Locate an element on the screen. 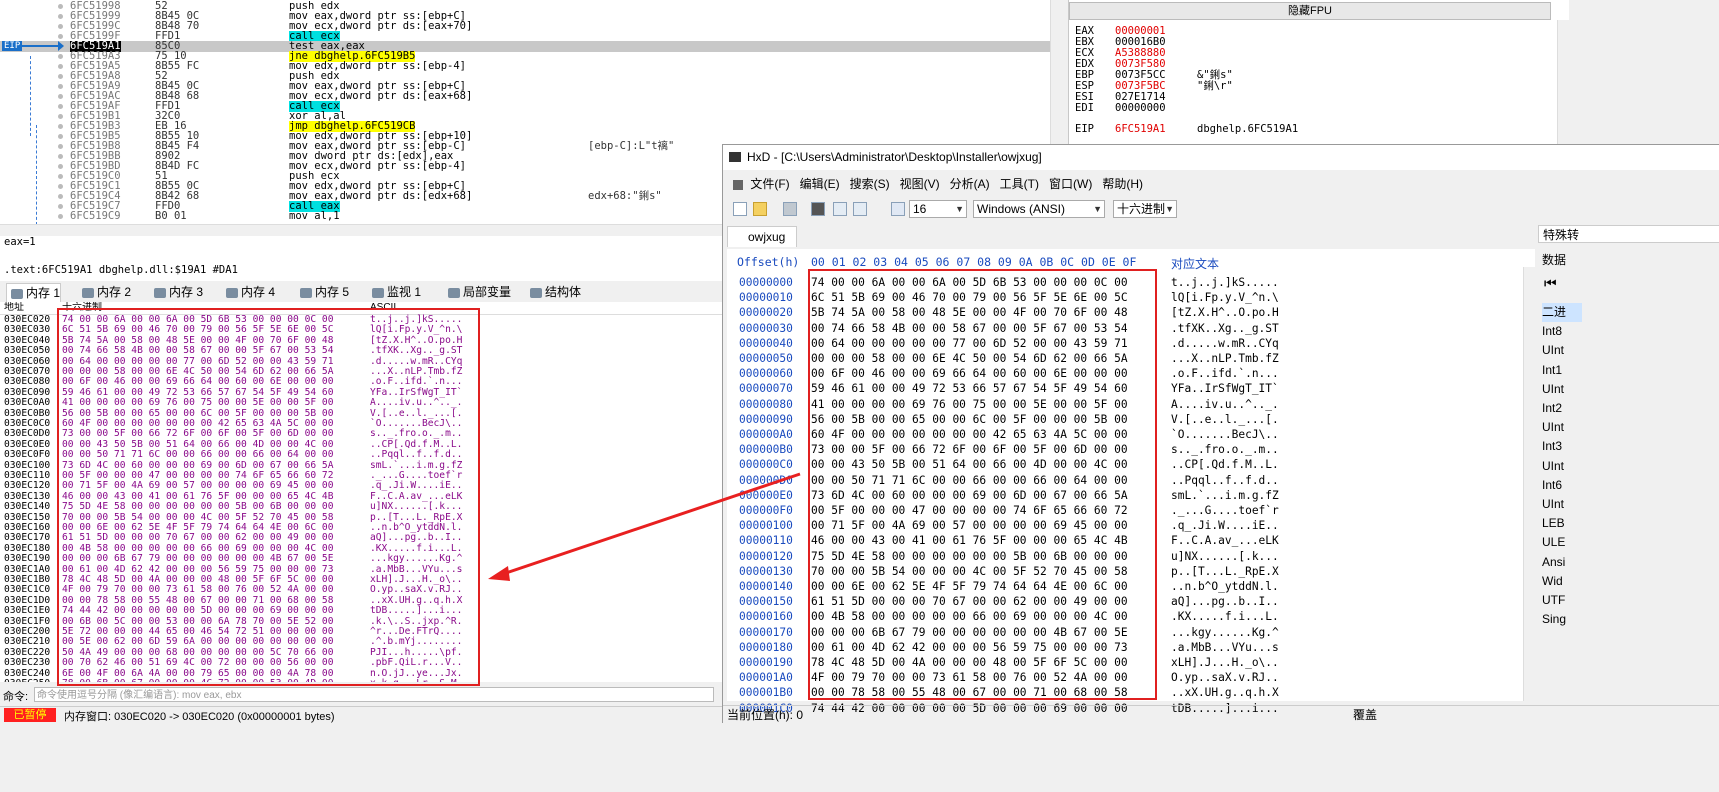  first-record-icon: ⏮ is located at coordinates (1550, 283).